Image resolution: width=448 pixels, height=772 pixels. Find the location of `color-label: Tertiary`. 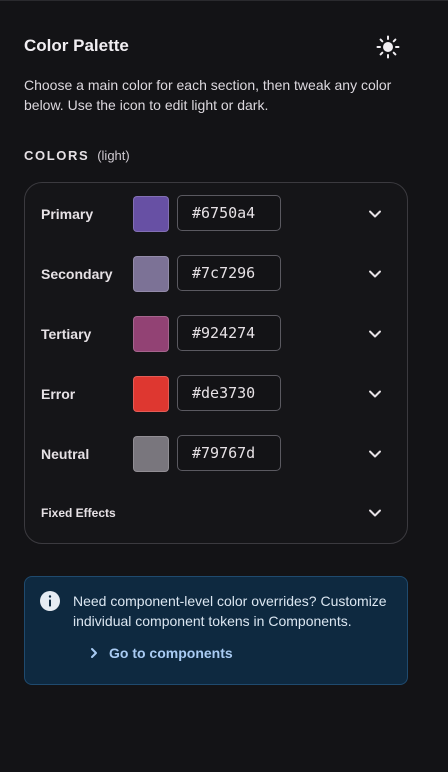

color-label: Tertiary is located at coordinates (66, 334).